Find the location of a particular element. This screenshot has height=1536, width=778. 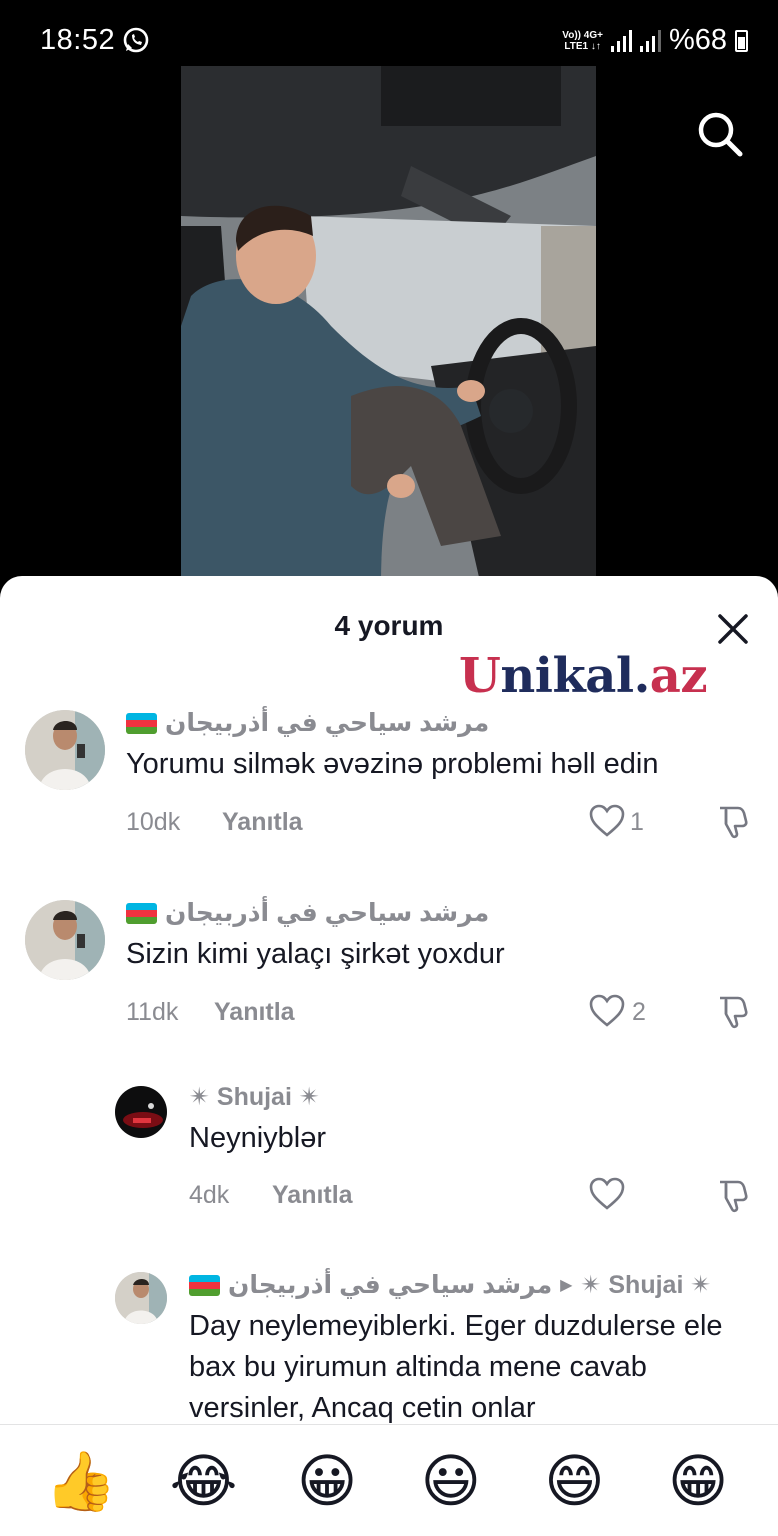

status-time: 18:52 is located at coordinates (78, 40).